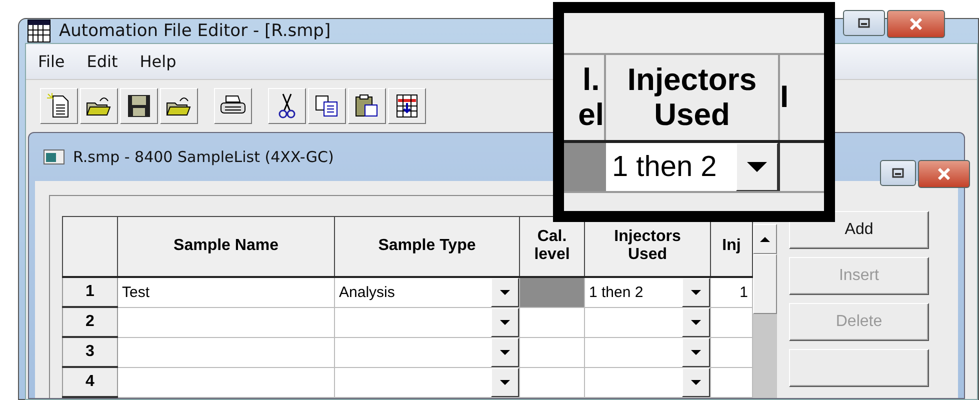  Describe the element at coordinates (203, 157) in the screenshot. I see `child-window-title: R.smp - 8400 SampleList (4XX-GC)` at that location.